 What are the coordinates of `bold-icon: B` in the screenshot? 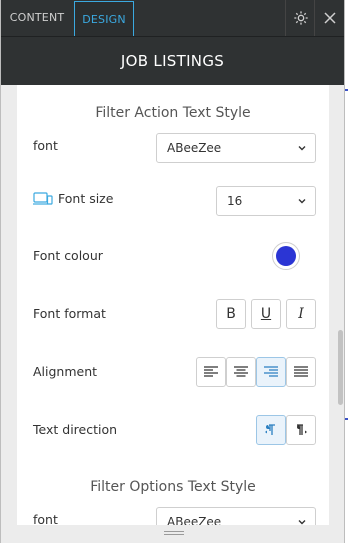 It's located at (231, 314).